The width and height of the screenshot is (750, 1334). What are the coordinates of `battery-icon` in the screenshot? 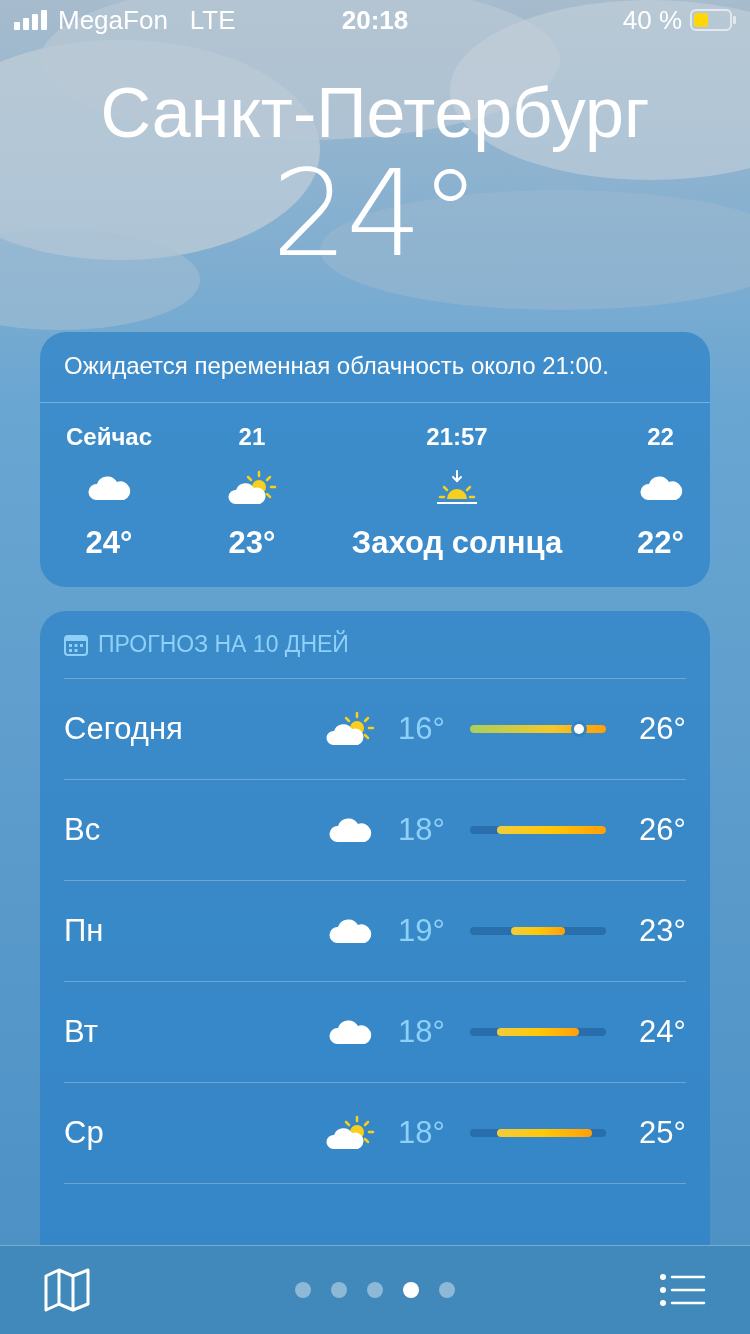 It's located at (713, 20).